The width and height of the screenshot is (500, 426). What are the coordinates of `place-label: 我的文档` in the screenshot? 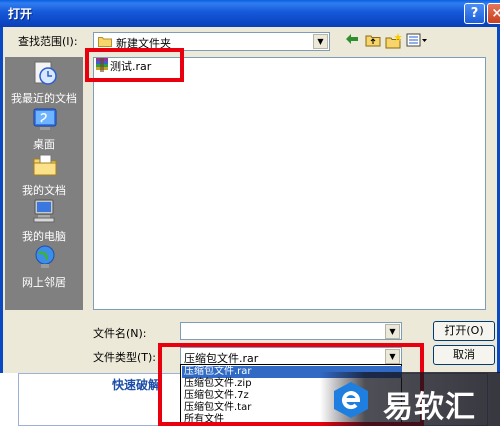 It's located at (44, 190).